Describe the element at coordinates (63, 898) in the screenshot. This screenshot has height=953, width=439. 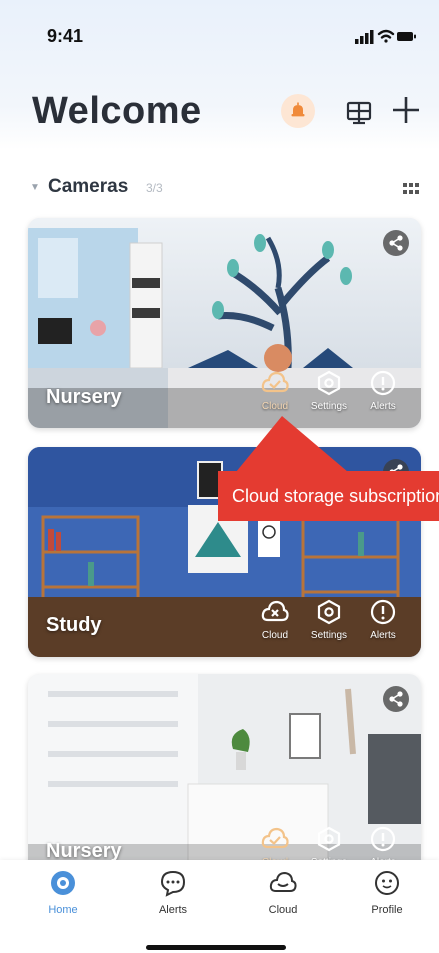
I see `tab-home: Home` at that location.